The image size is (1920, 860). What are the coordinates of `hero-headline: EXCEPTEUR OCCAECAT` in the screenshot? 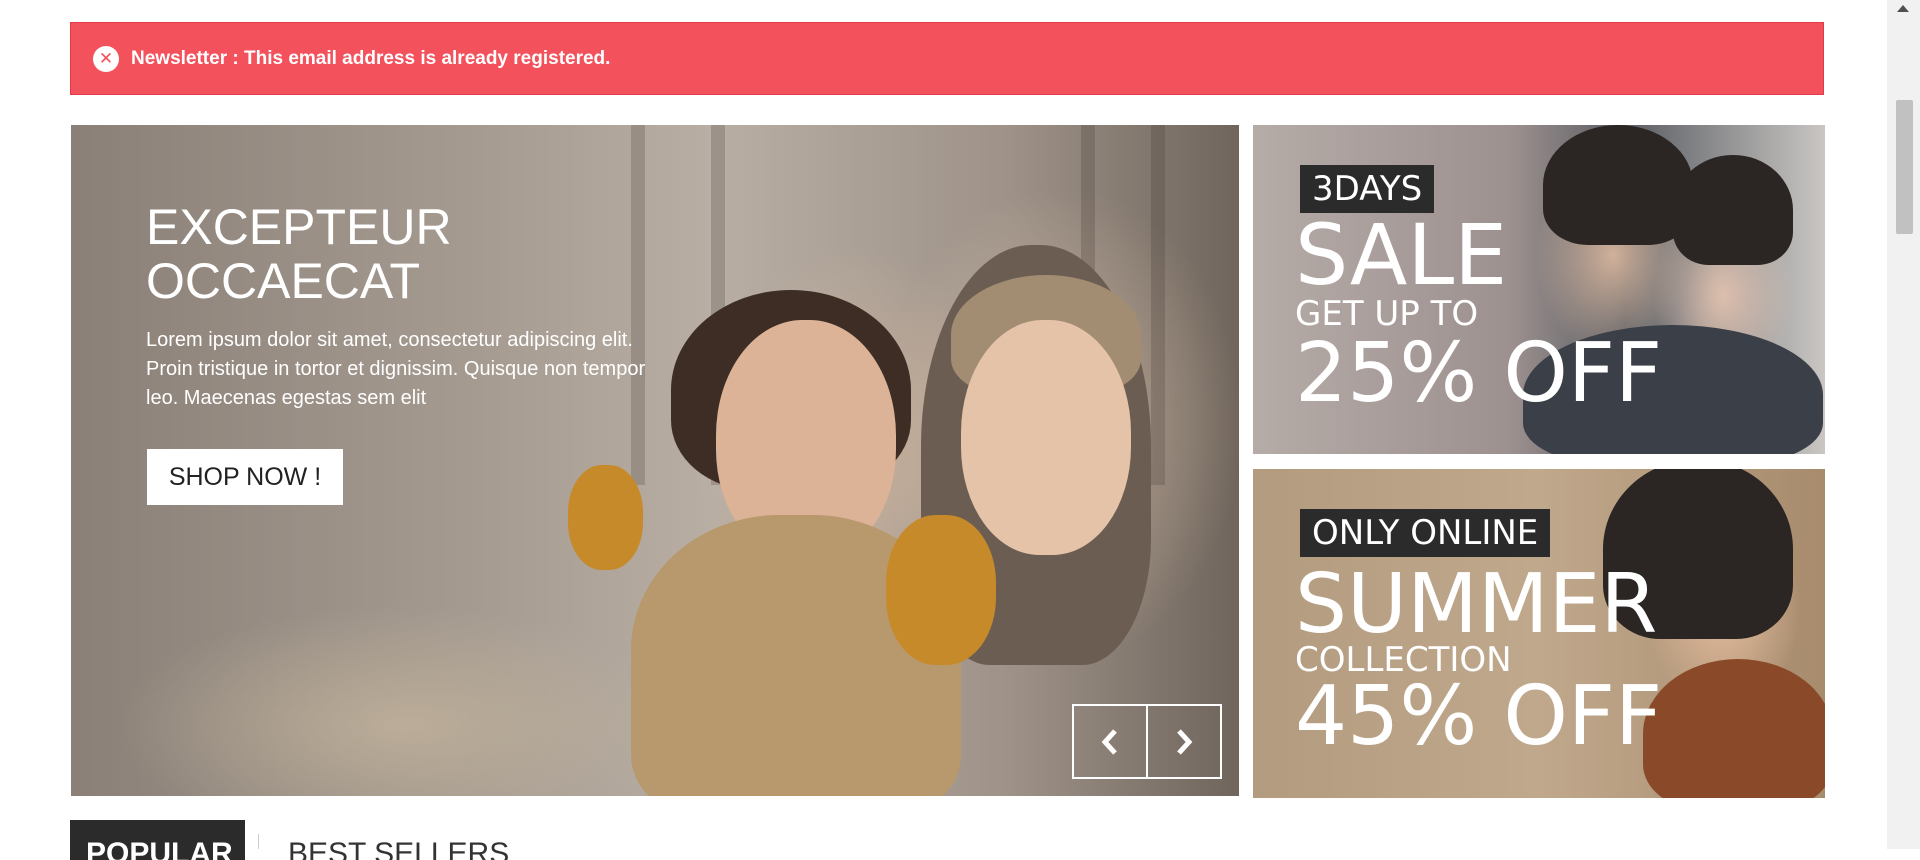 It's located at (406, 254).